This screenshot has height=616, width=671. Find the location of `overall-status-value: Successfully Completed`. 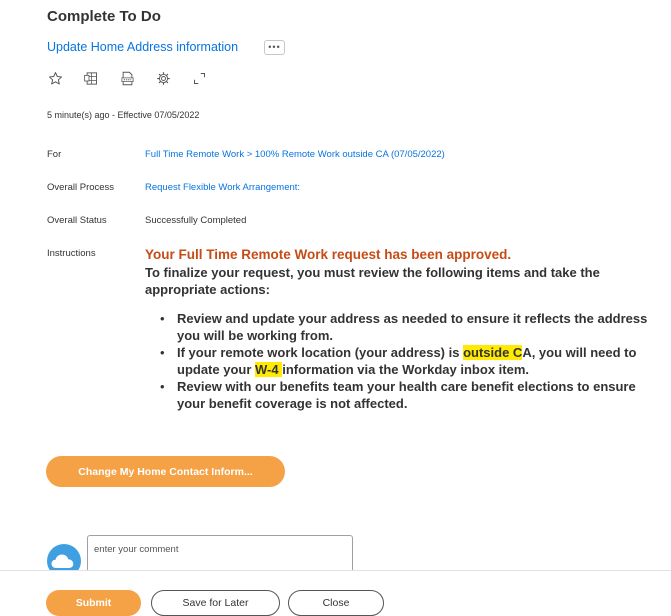

overall-status-value: Successfully Completed is located at coordinates (196, 220).